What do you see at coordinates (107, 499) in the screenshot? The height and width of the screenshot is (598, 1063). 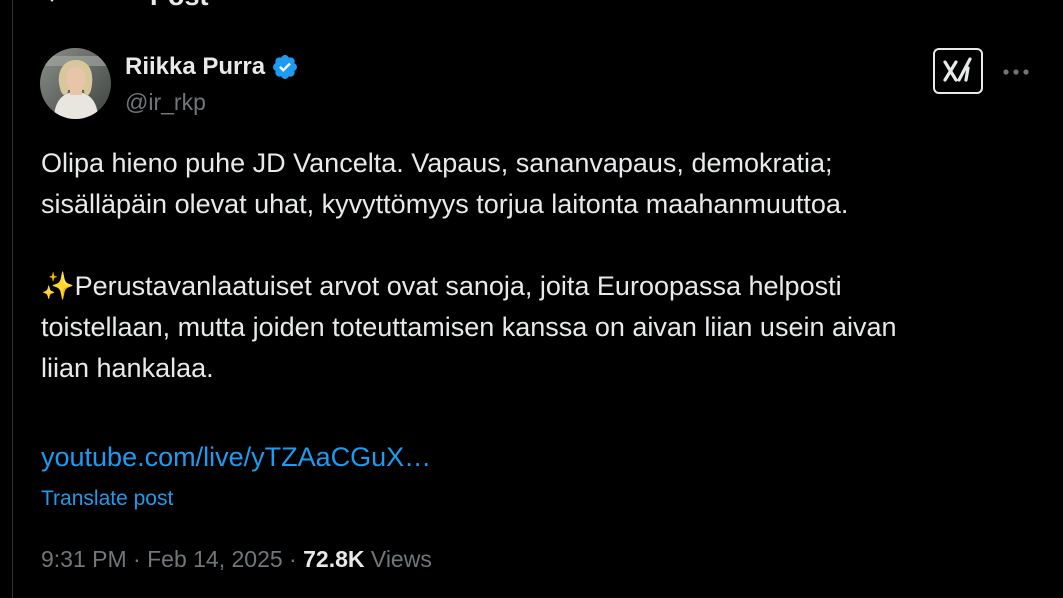 I see `translate-post-link: Translate post` at bounding box center [107, 499].